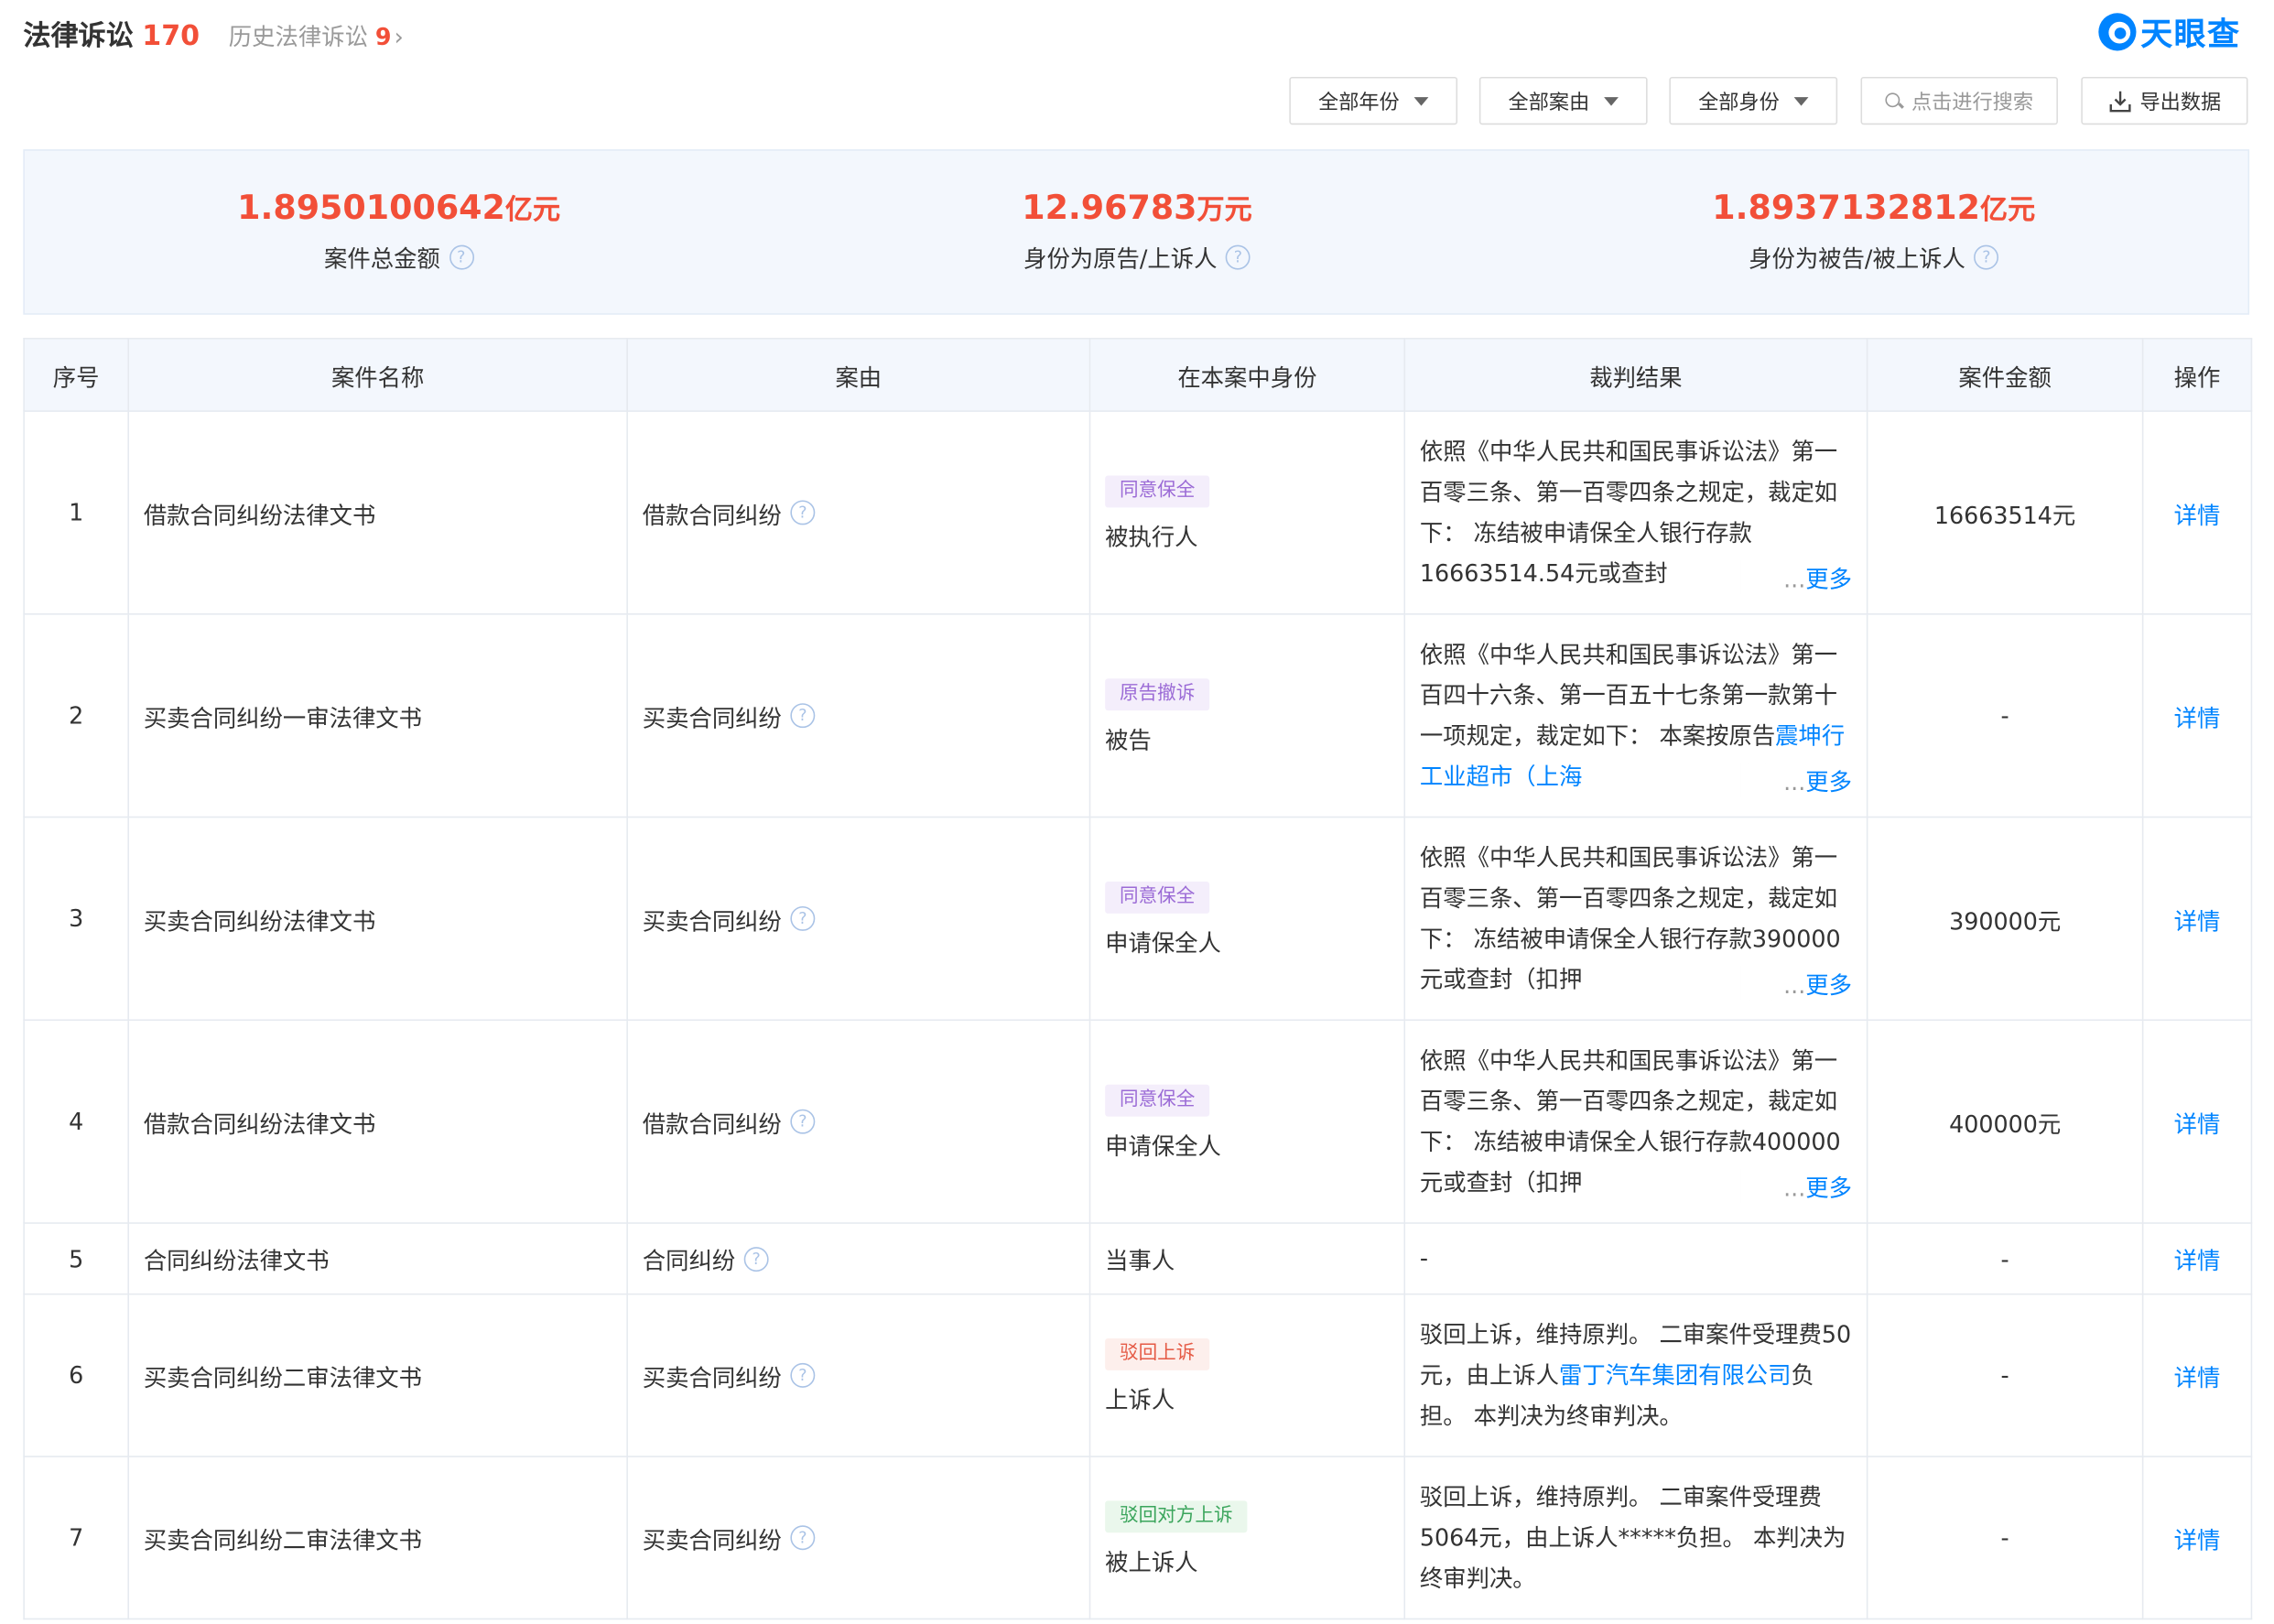 The width and height of the screenshot is (2274, 1624). Describe the element at coordinates (2164, 100) in the screenshot. I see `export-data-button: 导出数据` at that location.